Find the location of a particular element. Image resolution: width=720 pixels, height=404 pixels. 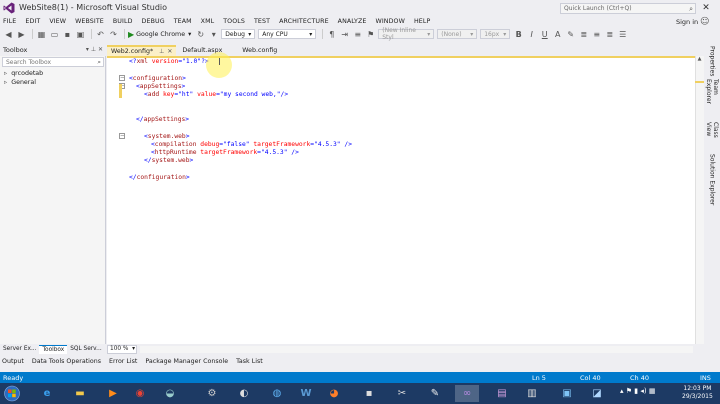

align-center-icon: ≡ is located at coordinates (596, 34).